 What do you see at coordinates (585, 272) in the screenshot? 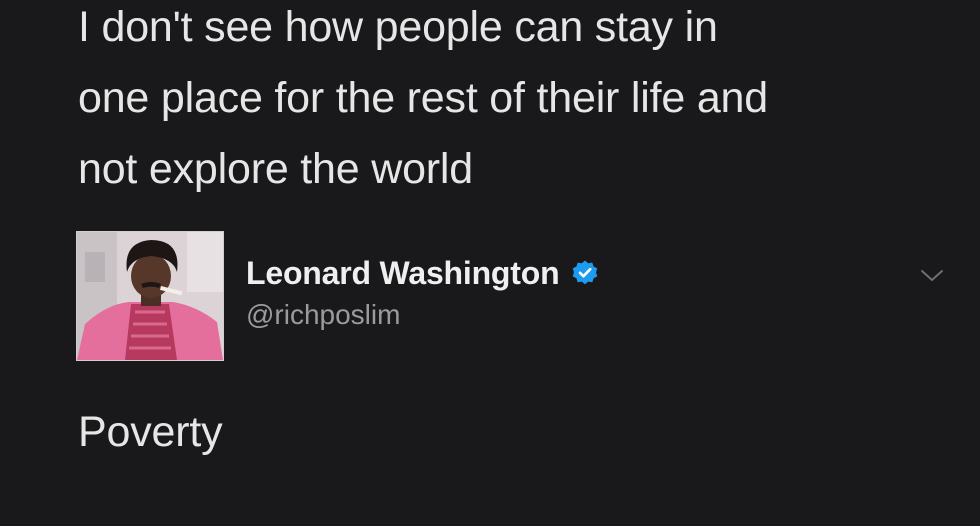
I see `verified-badge-icon` at bounding box center [585, 272].